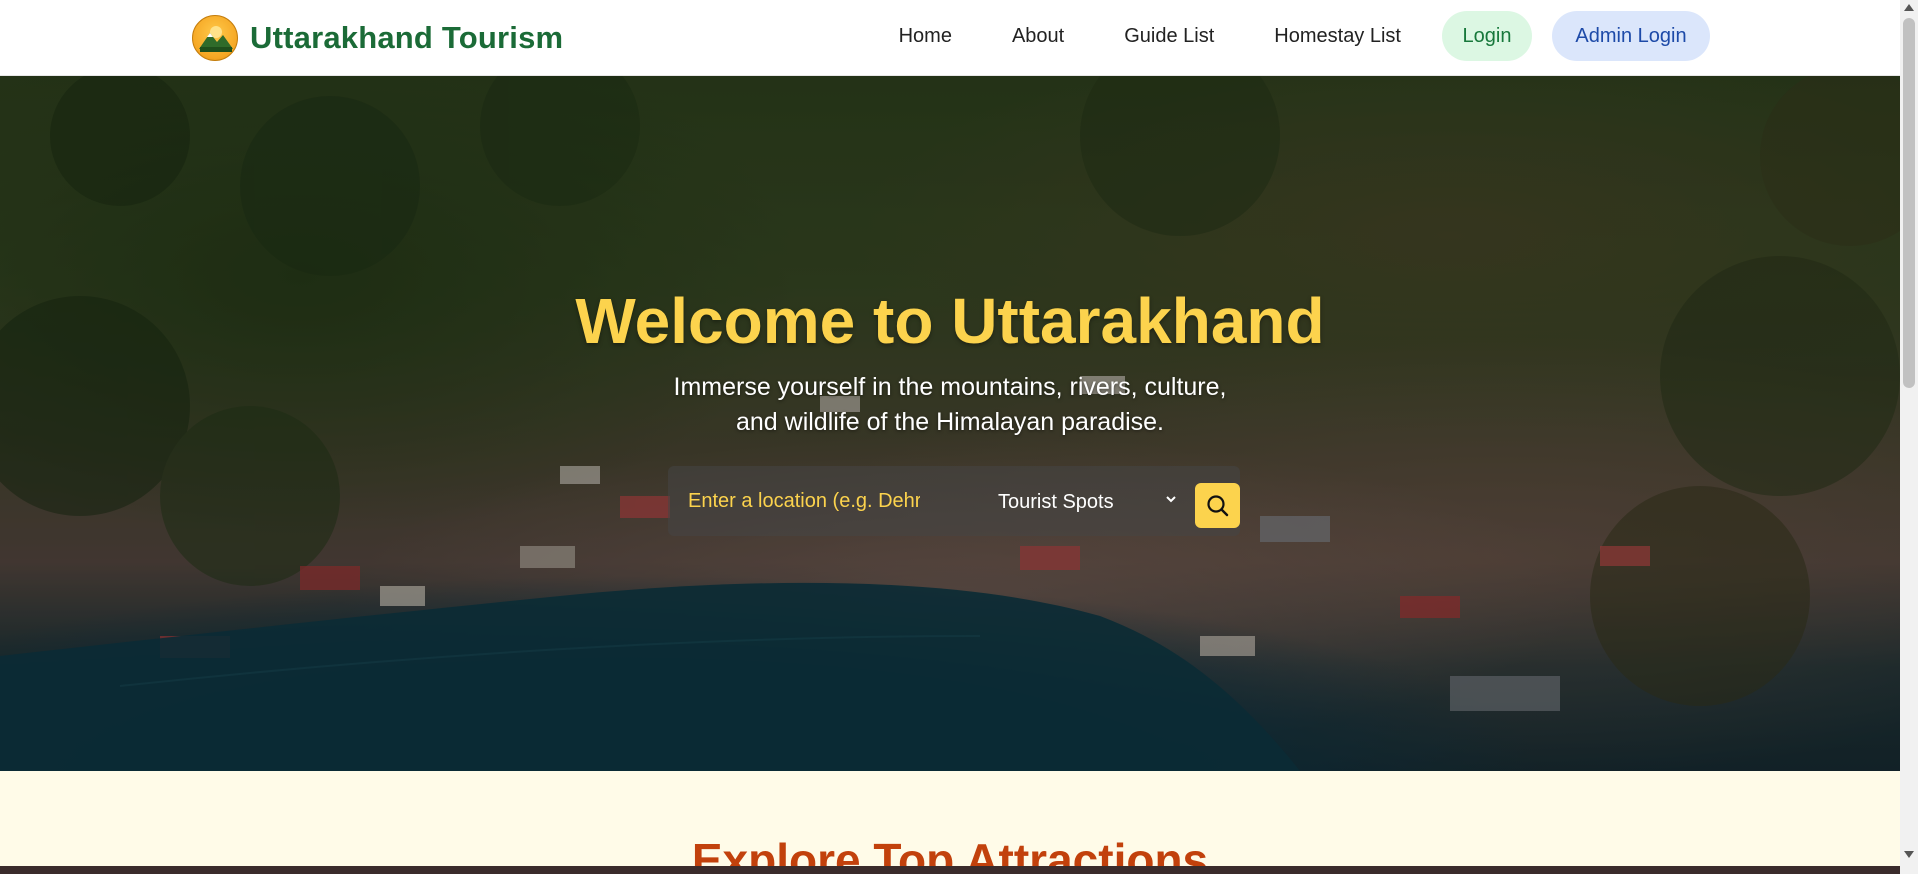 This screenshot has width=1918, height=874. I want to click on login-button: Login, so click(1487, 36).